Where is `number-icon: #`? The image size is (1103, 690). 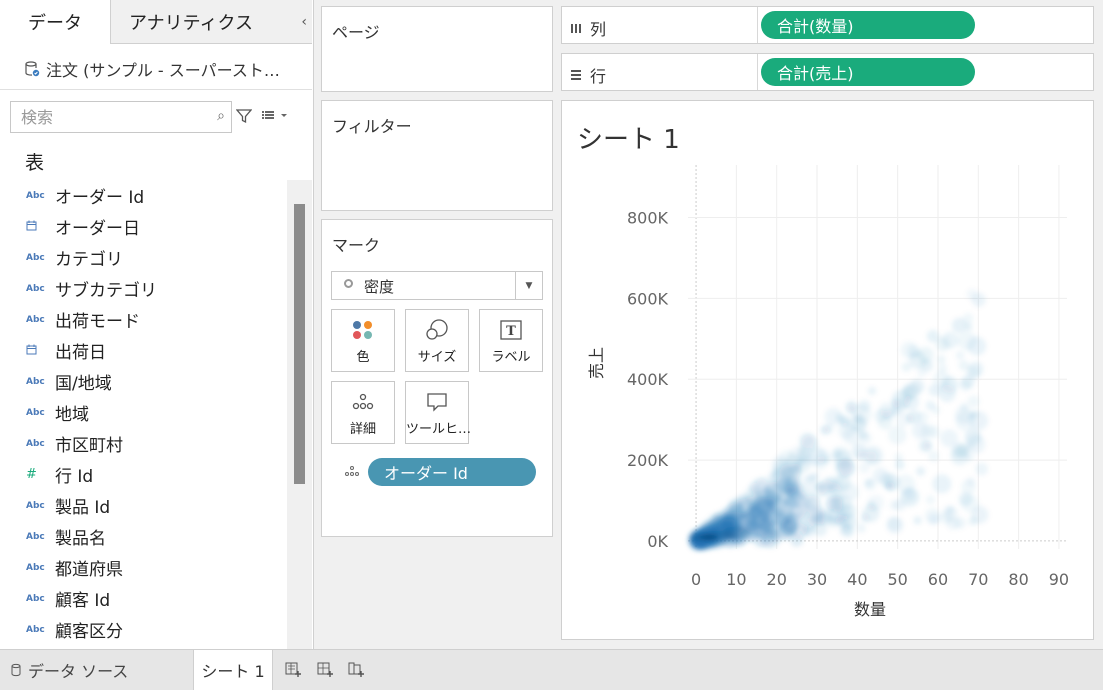
number-icon: # is located at coordinates (31, 474).